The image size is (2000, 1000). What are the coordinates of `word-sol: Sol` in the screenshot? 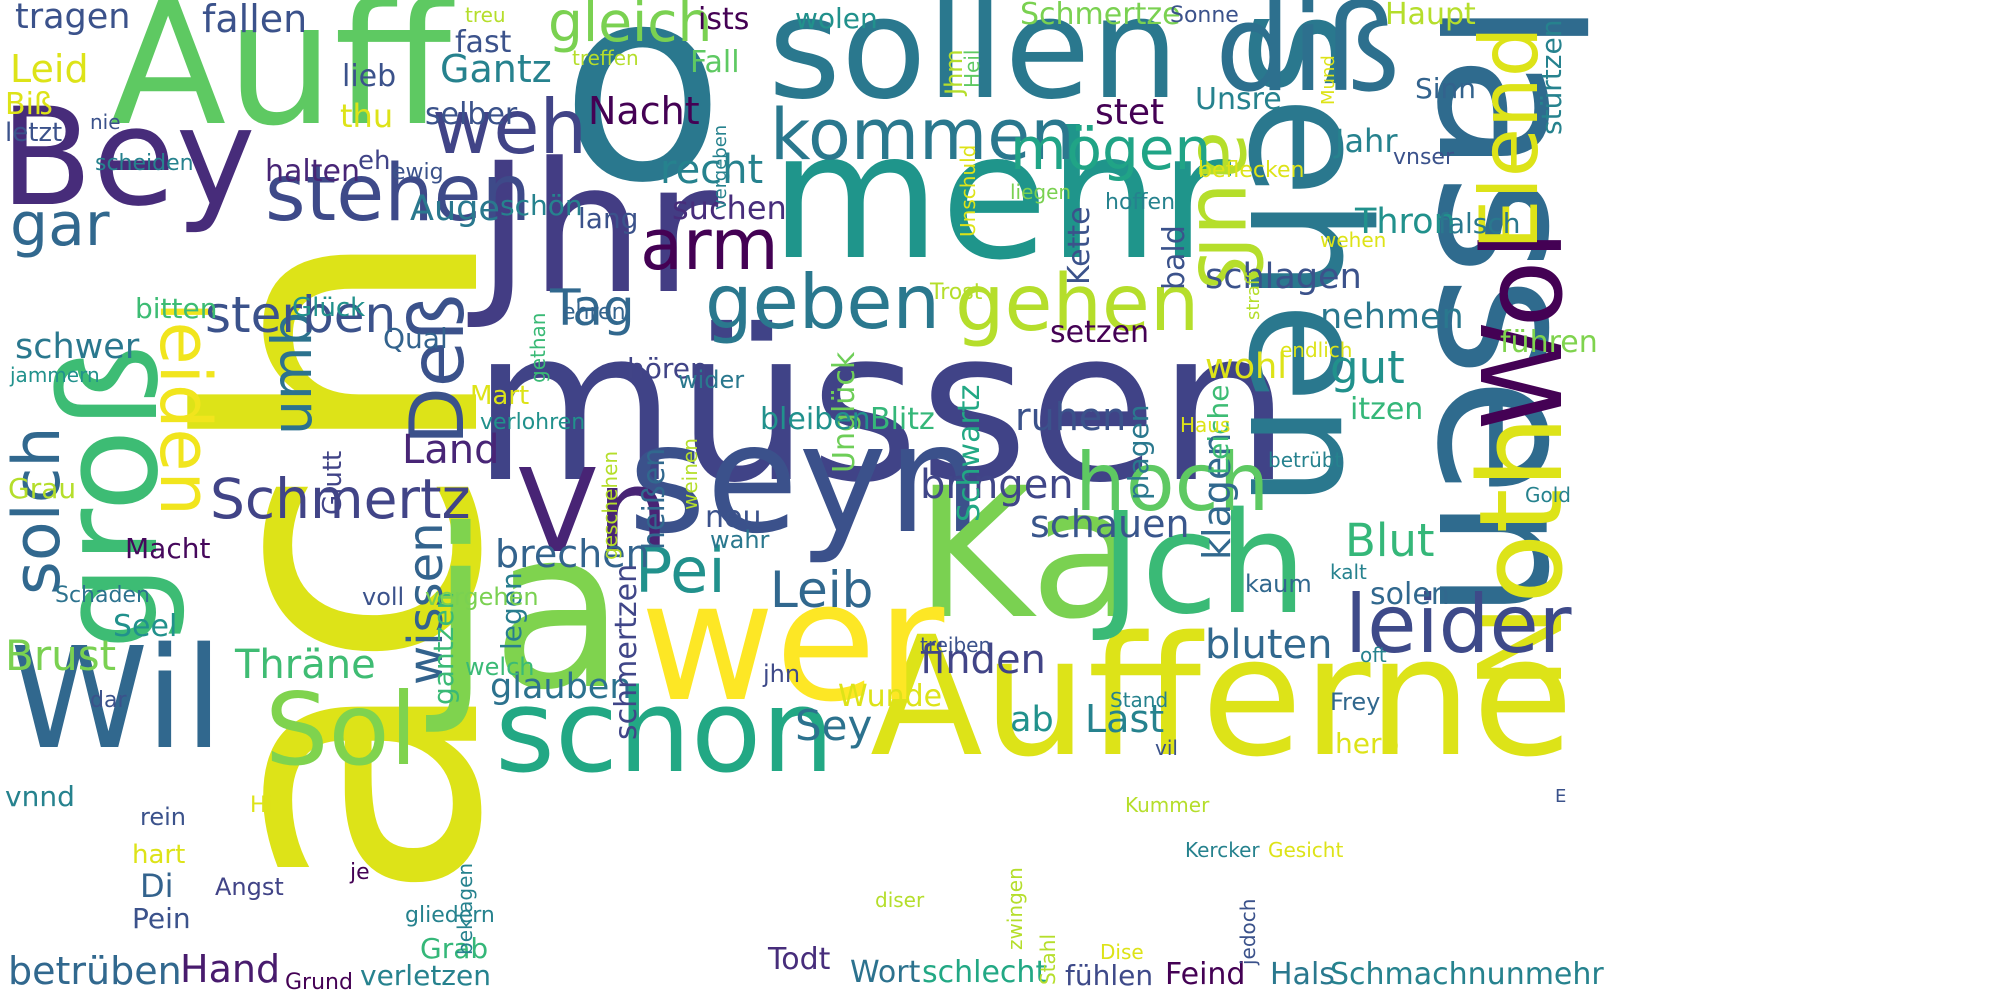 It's located at (341, 729).